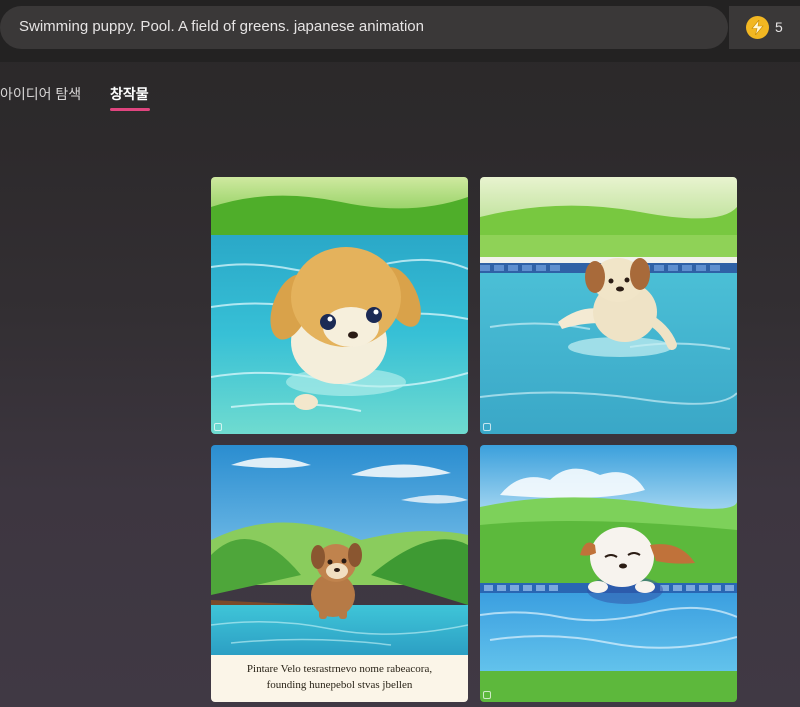 This screenshot has width=800, height=707. I want to click on tab-explore-ideas: 아이디어 탐색, so click(40, 94).